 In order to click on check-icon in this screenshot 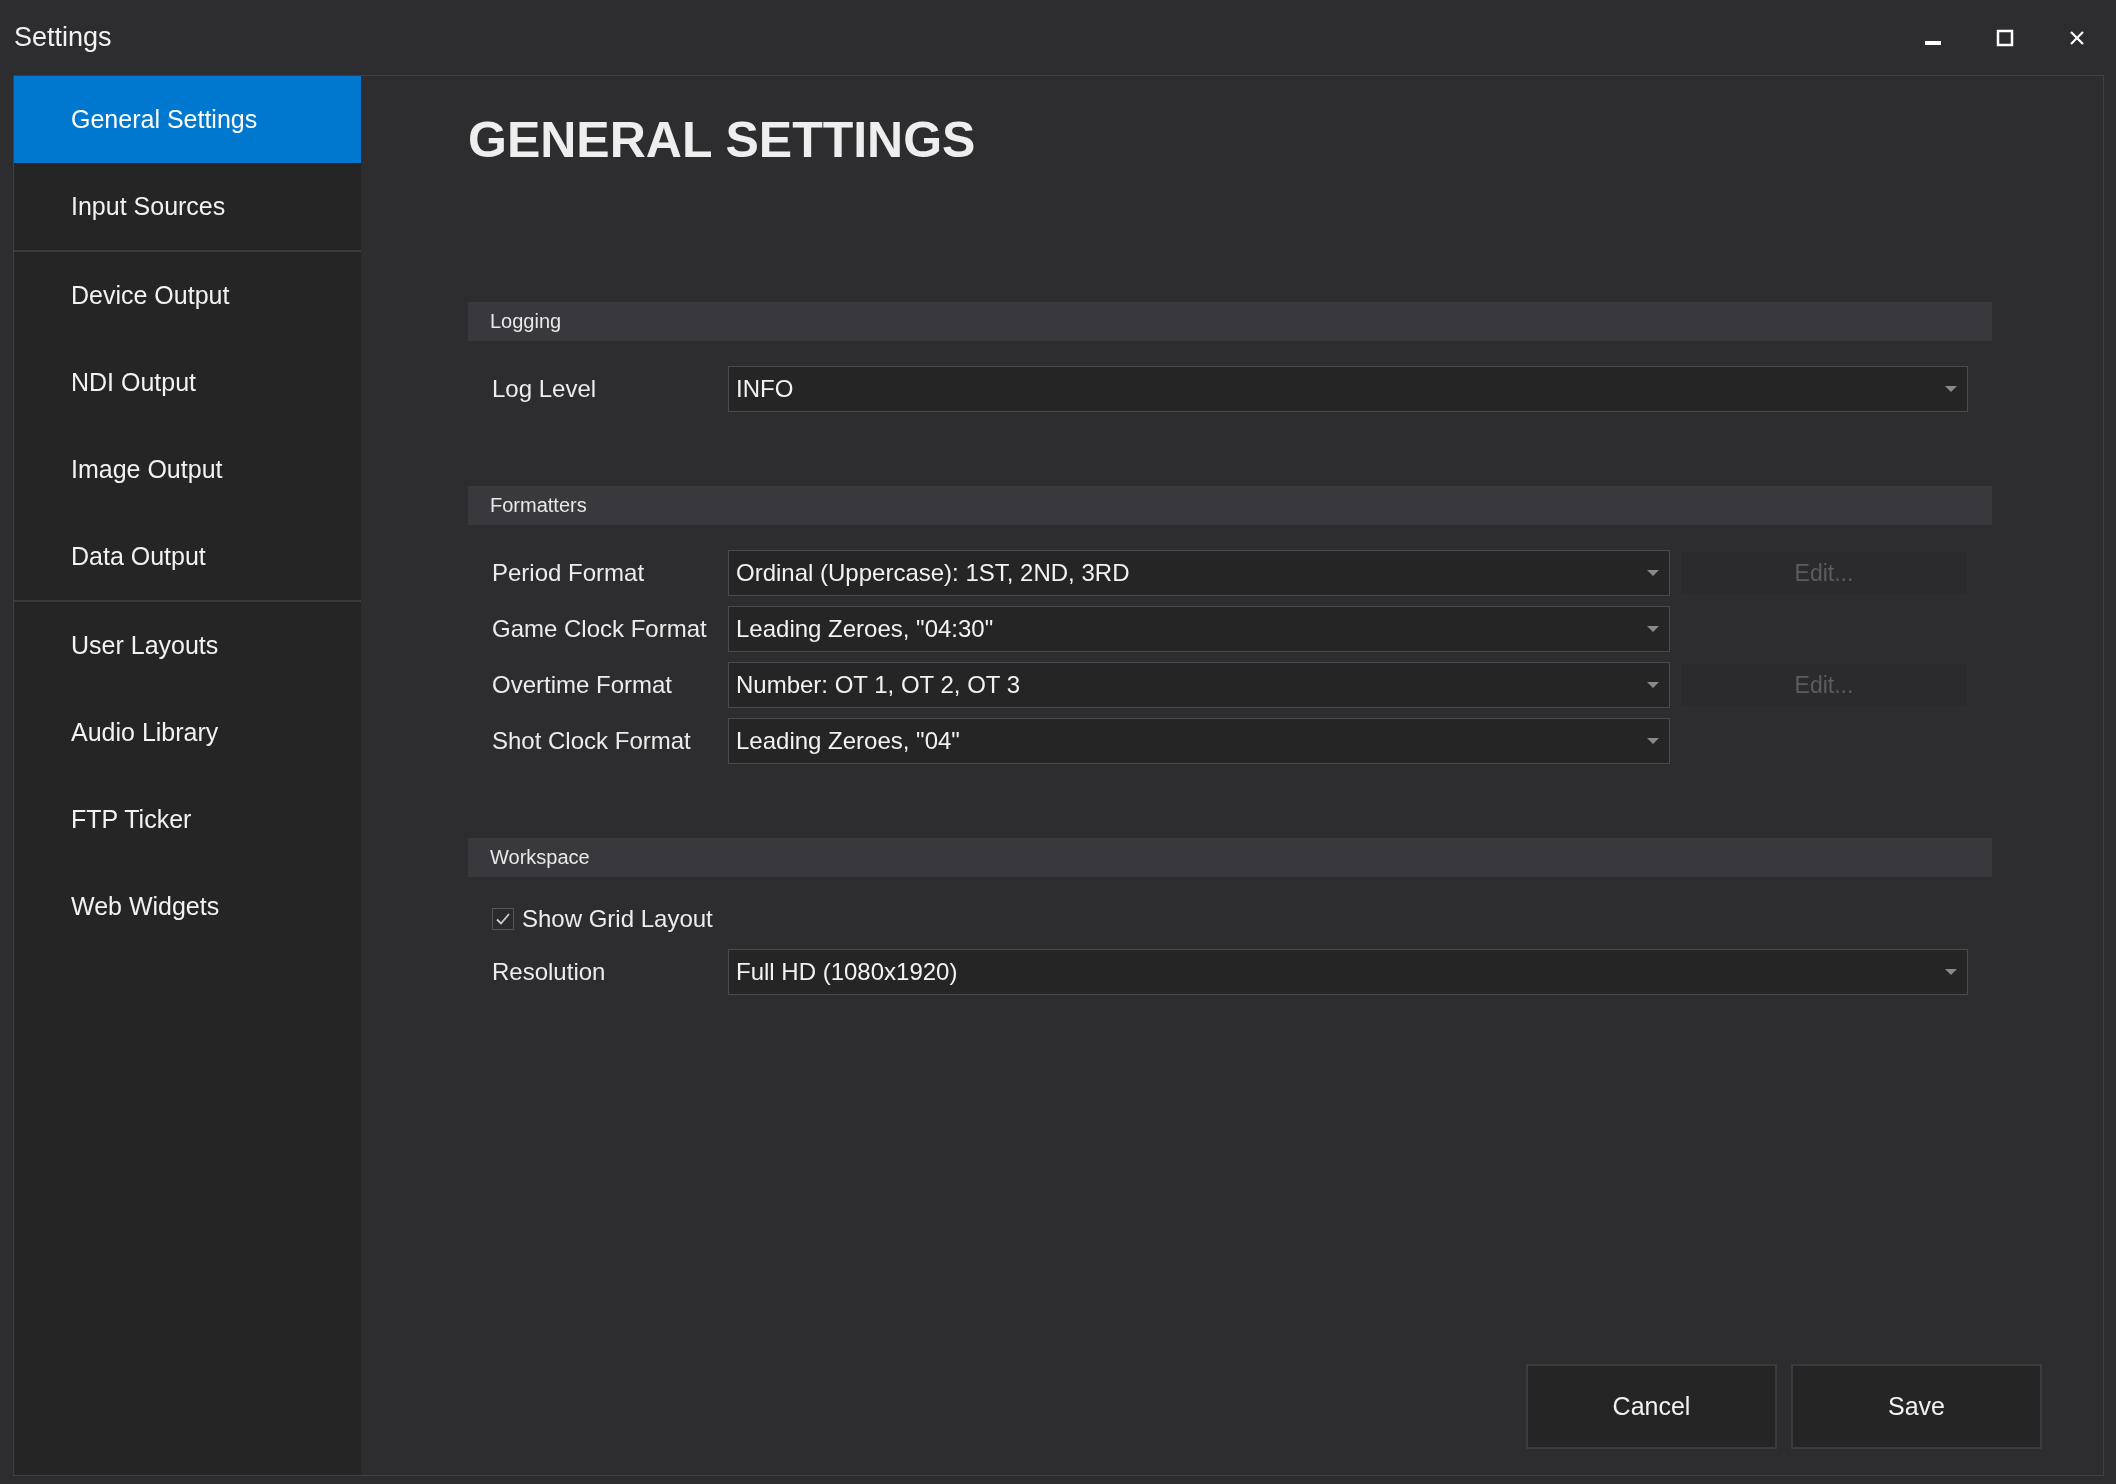, I will do `click(503, 919)`.